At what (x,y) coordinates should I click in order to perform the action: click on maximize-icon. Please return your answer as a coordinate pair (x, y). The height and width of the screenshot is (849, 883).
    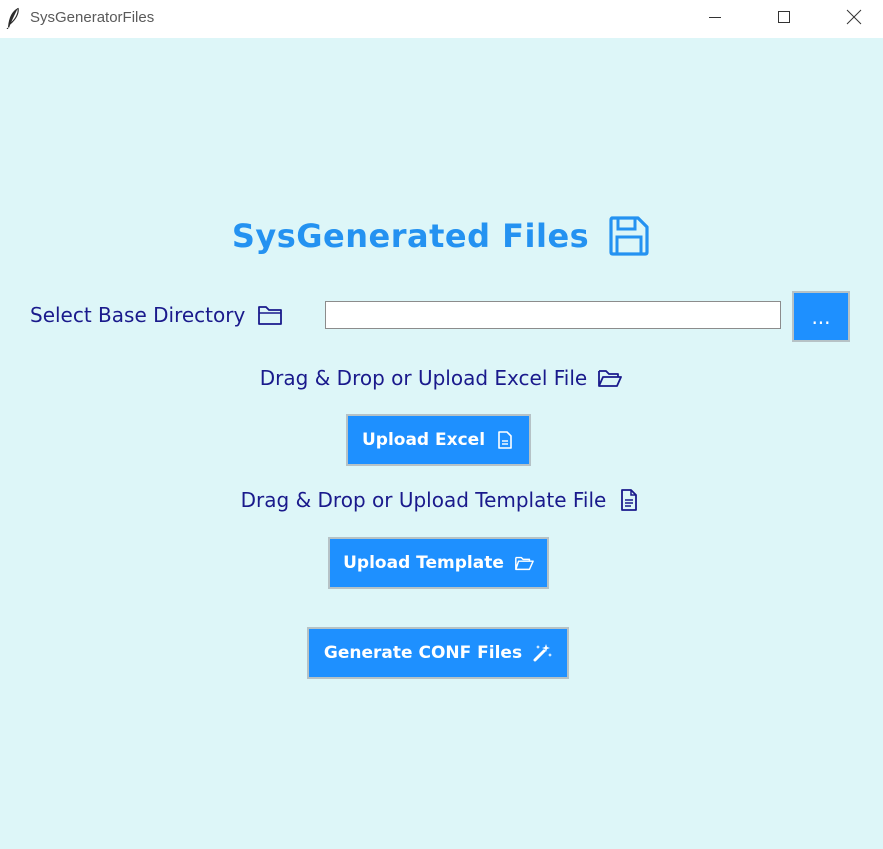
    Looking at the image, I should click on (784, 17).